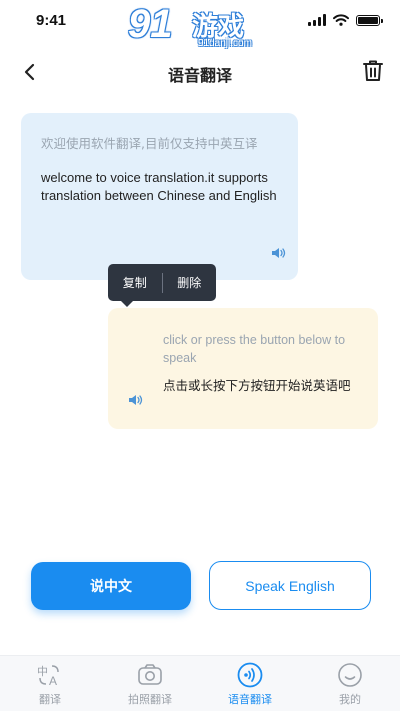 This screenshot has width=400, height=711. I want to click on text-translate-icon: 中 A, so click(50, 675).